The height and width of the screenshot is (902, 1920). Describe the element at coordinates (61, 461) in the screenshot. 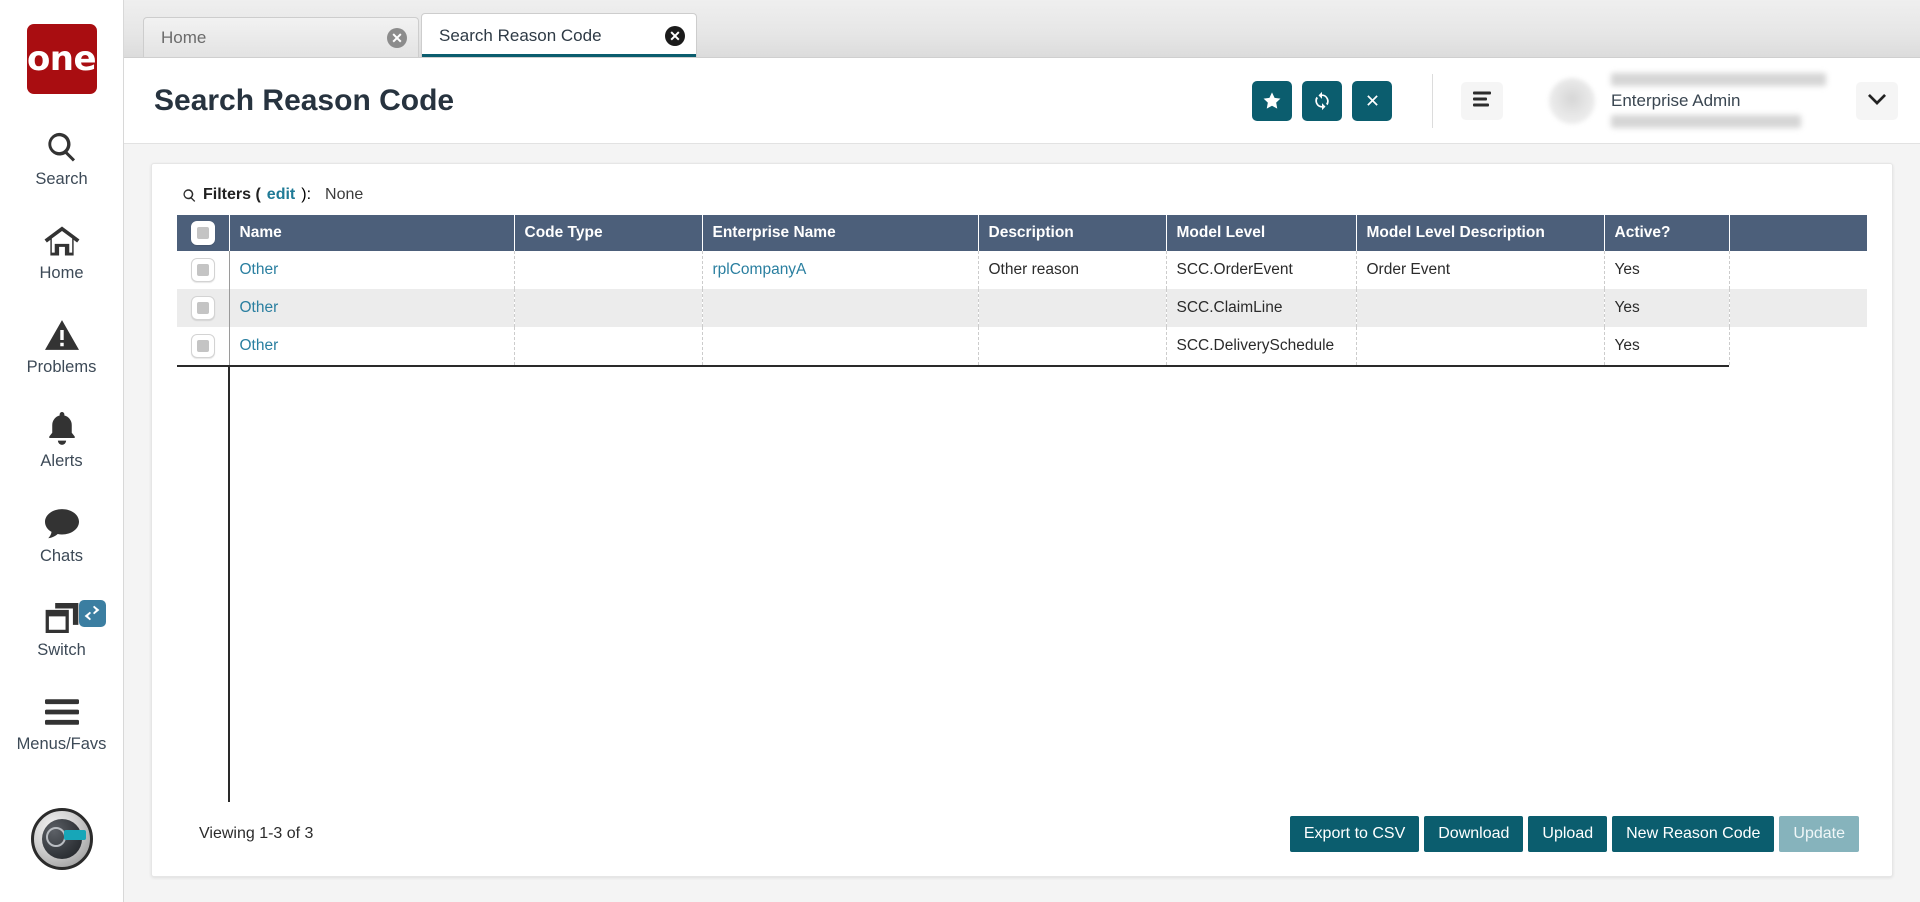

I see `sidebar-item-label: Alerts` at that location.